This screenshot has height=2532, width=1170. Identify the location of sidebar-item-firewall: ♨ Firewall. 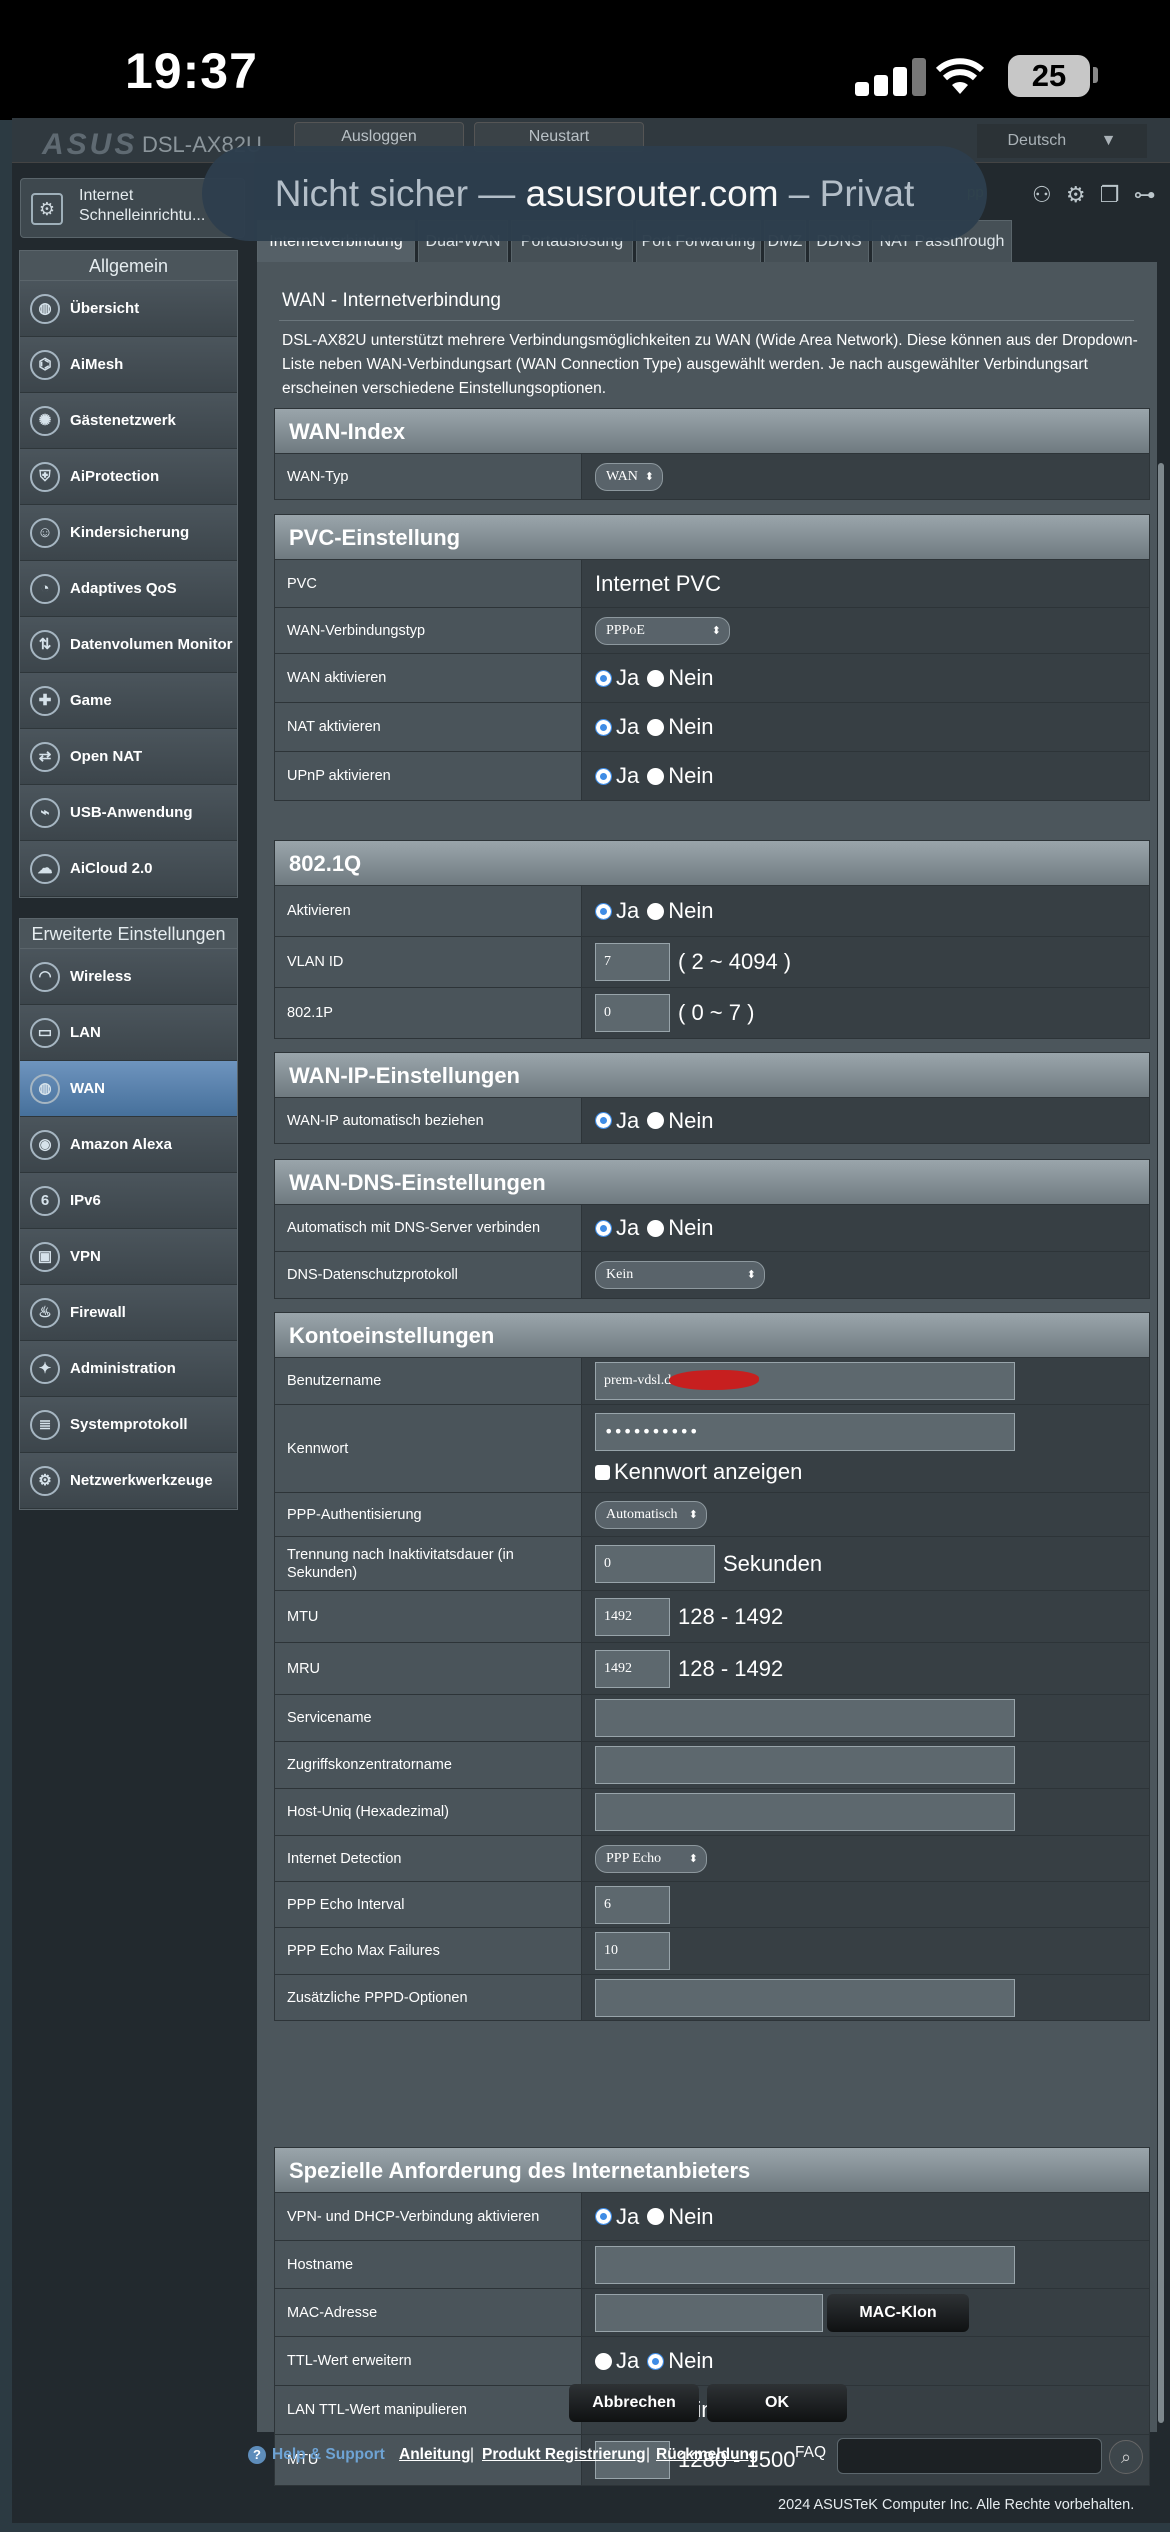
(128, 1313).